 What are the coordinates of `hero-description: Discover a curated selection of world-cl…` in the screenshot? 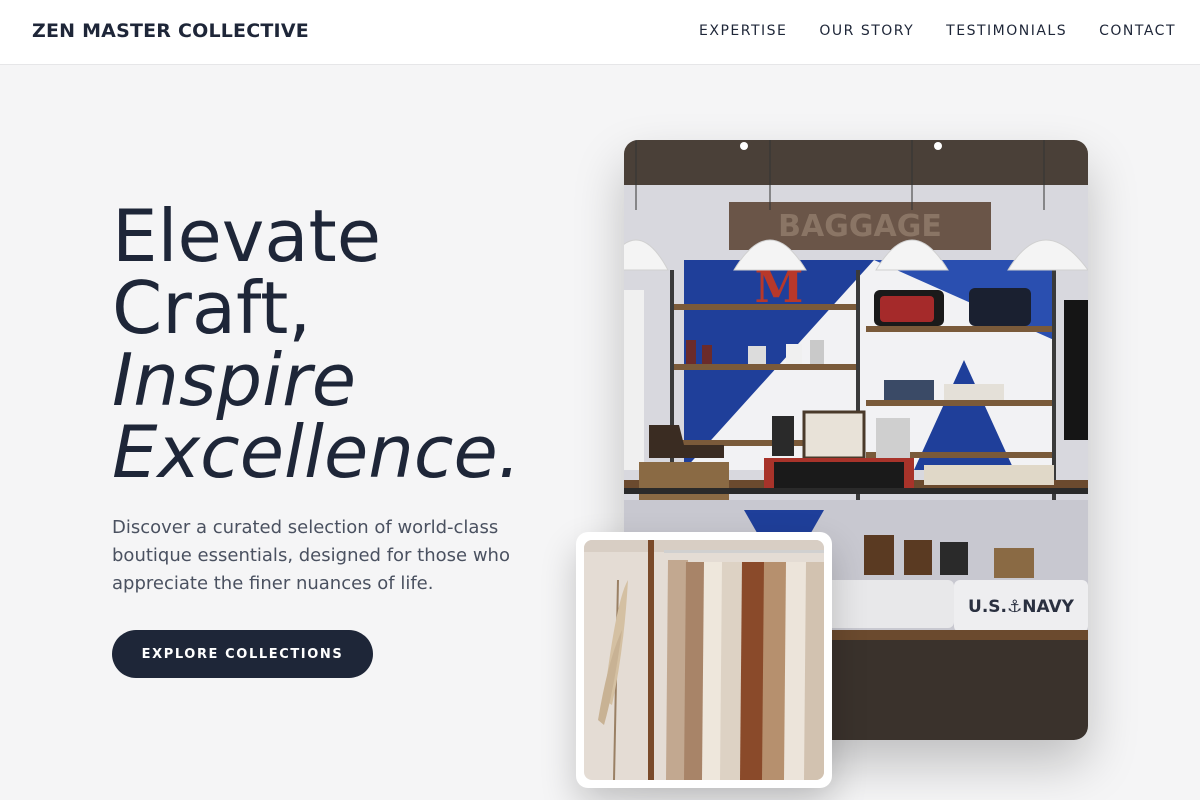 It's located at (311, 555).